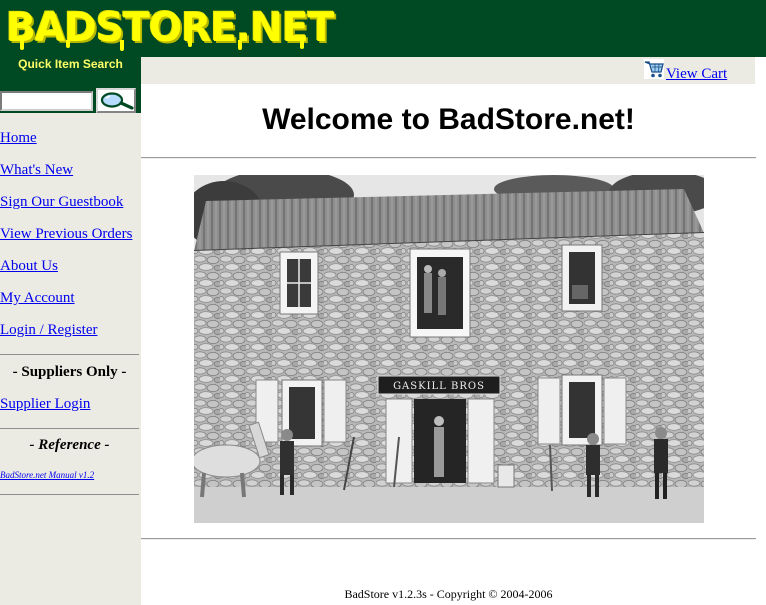  I want to click on nav-guestbook-link: Sign Our Guestbook, so click(61, 202).